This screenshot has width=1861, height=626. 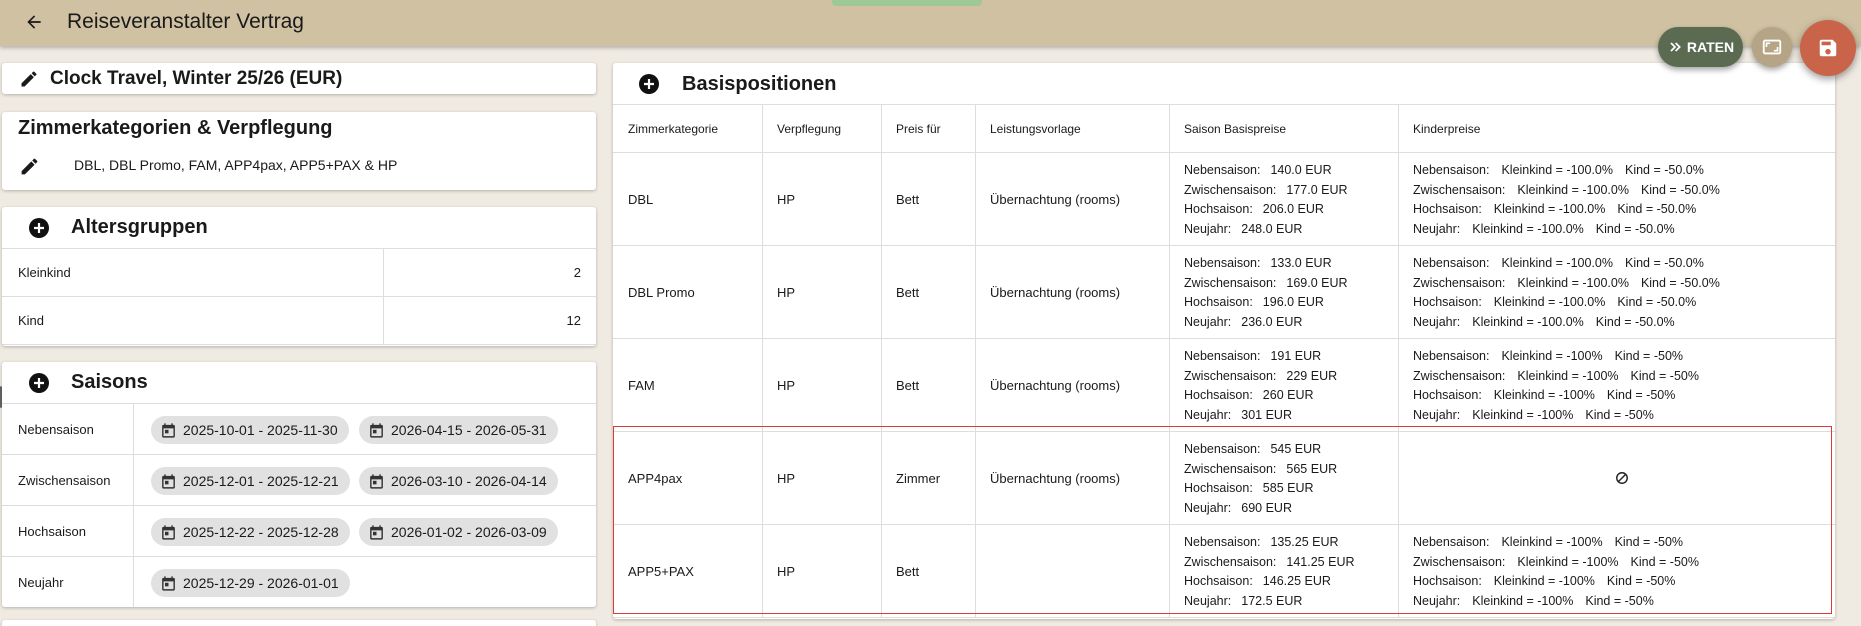 I want to click on cell-leistung: Übernachtung (rooms), so click(x=1055, y=385).